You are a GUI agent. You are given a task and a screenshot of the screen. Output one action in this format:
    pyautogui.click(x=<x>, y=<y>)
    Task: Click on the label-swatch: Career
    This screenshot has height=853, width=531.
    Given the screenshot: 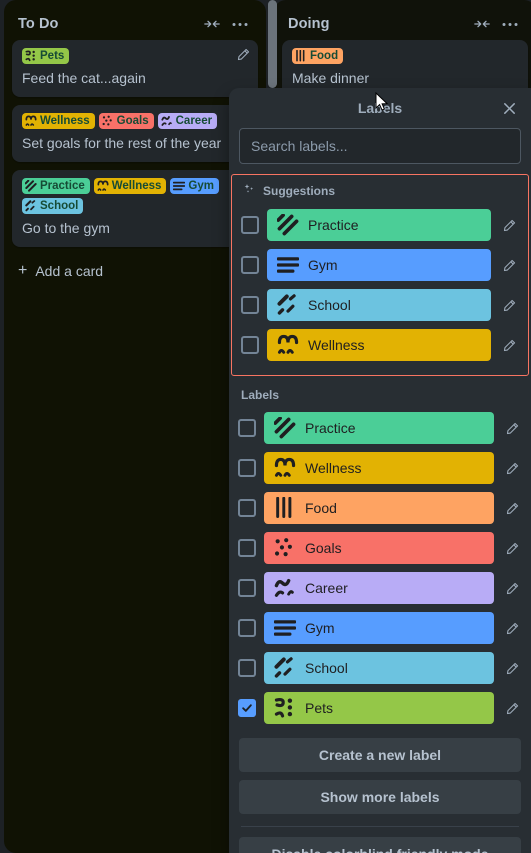 What is the action you would take?
    pyautogui.click(x=379, y=588)
    